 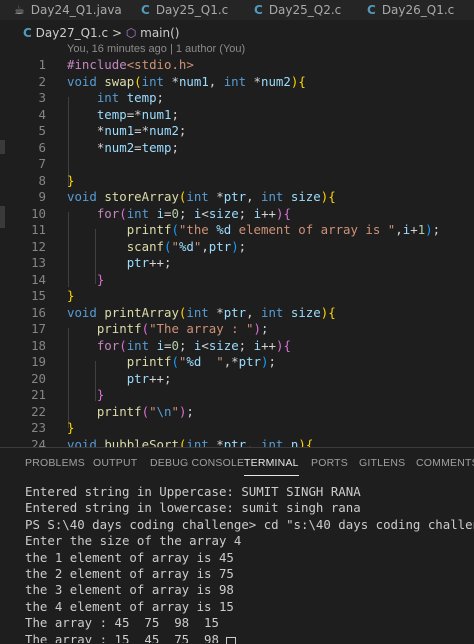 I want to click on terminal-line: the 4 element of array is 15, so click(x=129, y=606).